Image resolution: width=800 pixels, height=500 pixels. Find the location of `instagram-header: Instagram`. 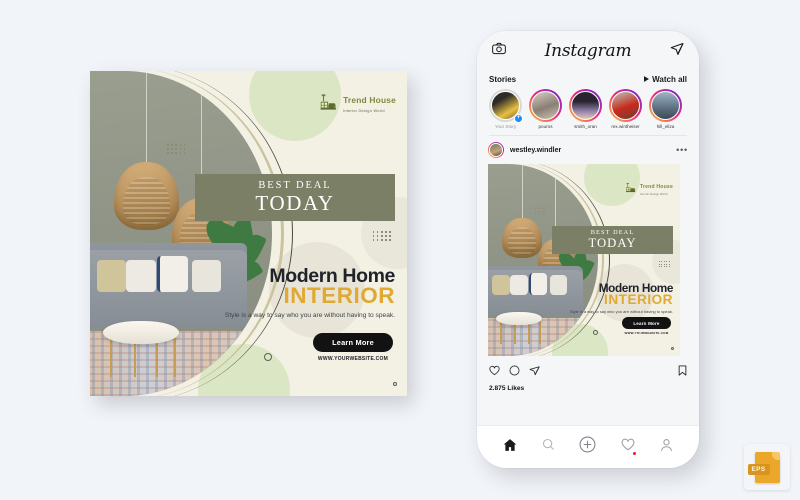

instagram-header: Instagram is located at coordinates (588, 51).